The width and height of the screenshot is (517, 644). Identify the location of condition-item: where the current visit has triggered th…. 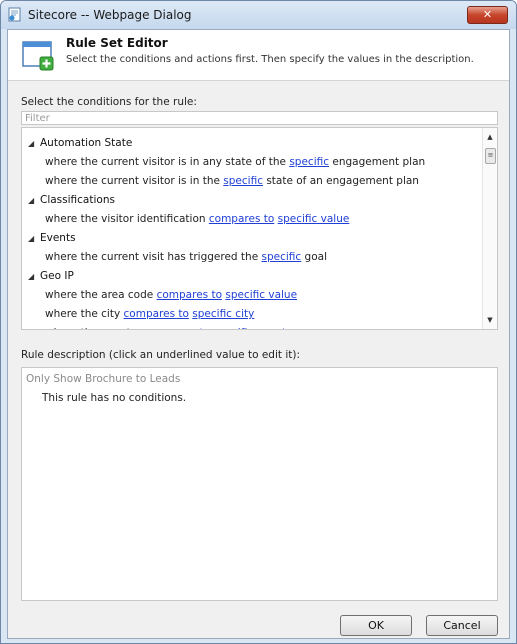
(186, 257).